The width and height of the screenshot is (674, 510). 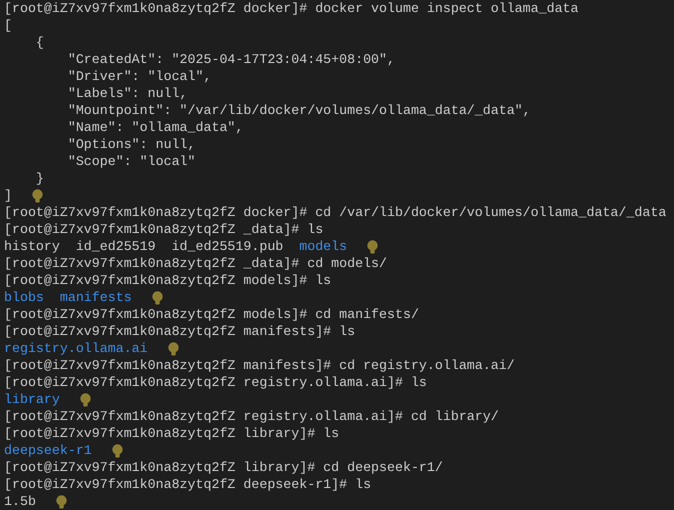 I want to click on directory-name: manifests, so click(x=96, y=297).